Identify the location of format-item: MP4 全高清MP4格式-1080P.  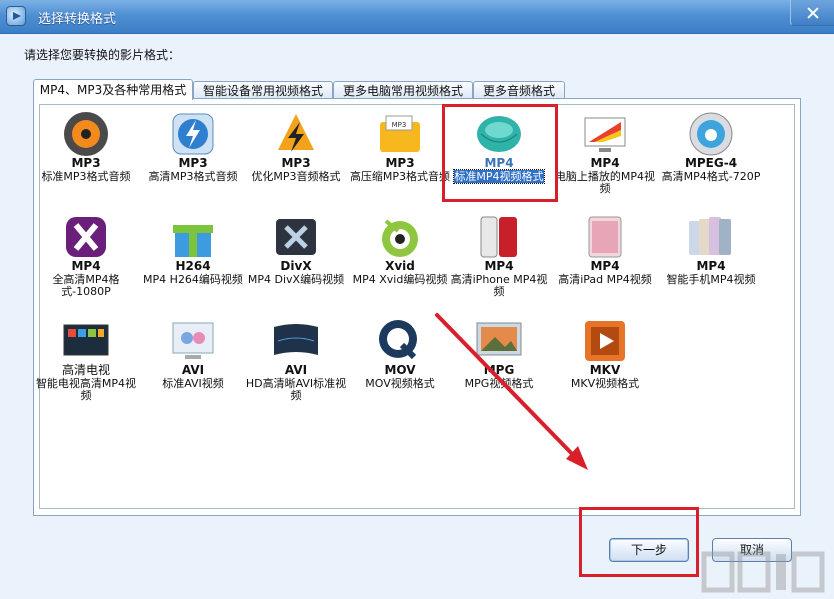
(86, 263).